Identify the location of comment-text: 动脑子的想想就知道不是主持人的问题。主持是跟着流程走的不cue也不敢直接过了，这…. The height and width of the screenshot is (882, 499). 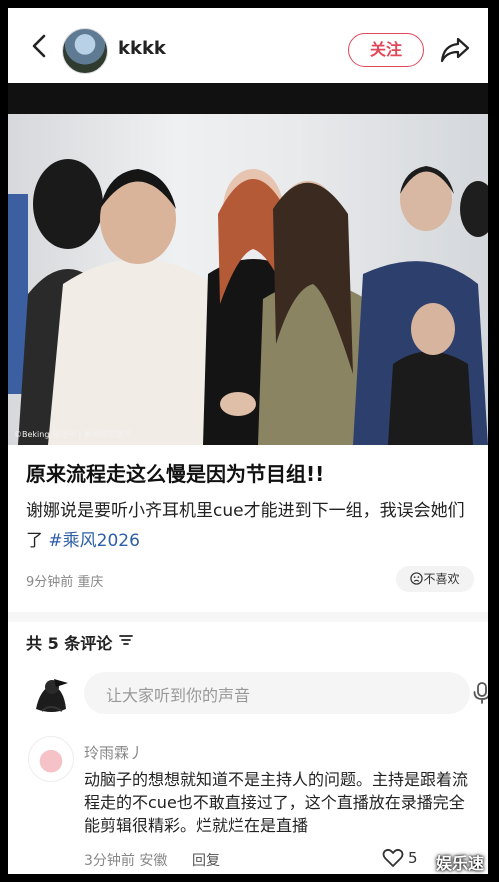
(276, 802).